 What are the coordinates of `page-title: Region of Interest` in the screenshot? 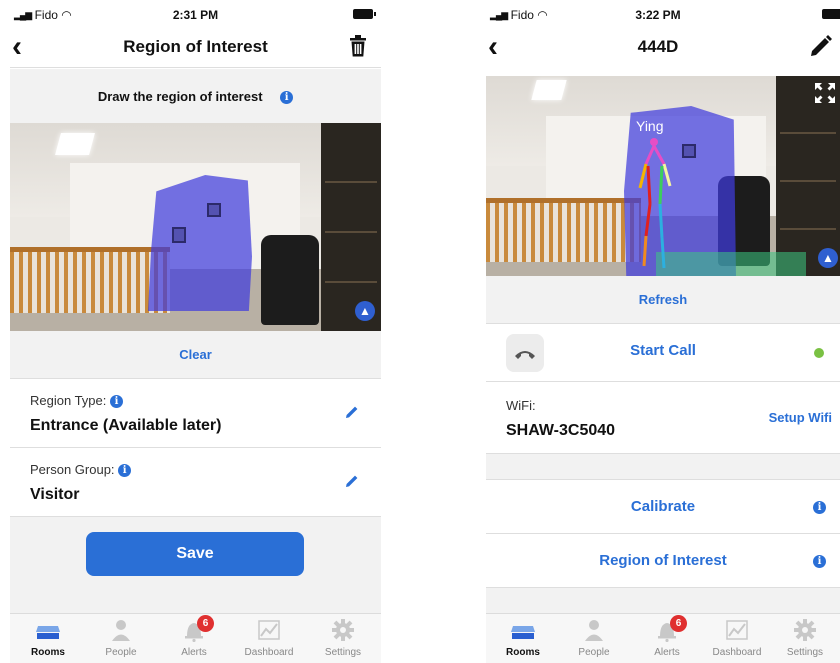 It's located at (195, 46).